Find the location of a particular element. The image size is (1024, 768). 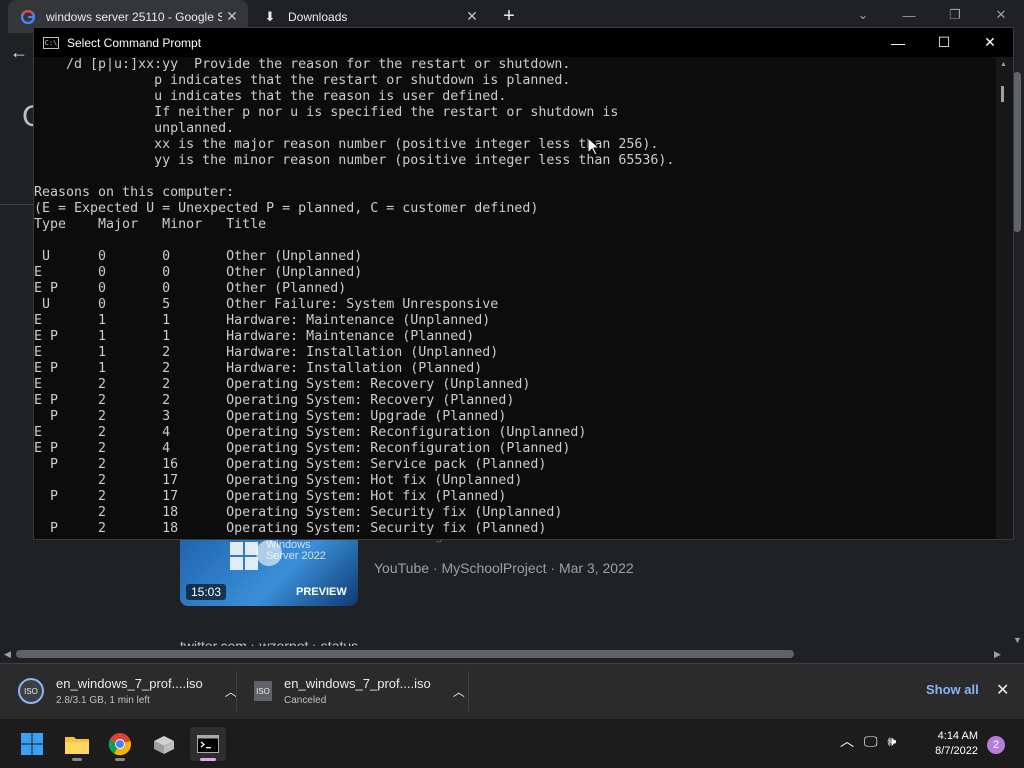

download-status: Canceled is located at coordinates (305, 700).